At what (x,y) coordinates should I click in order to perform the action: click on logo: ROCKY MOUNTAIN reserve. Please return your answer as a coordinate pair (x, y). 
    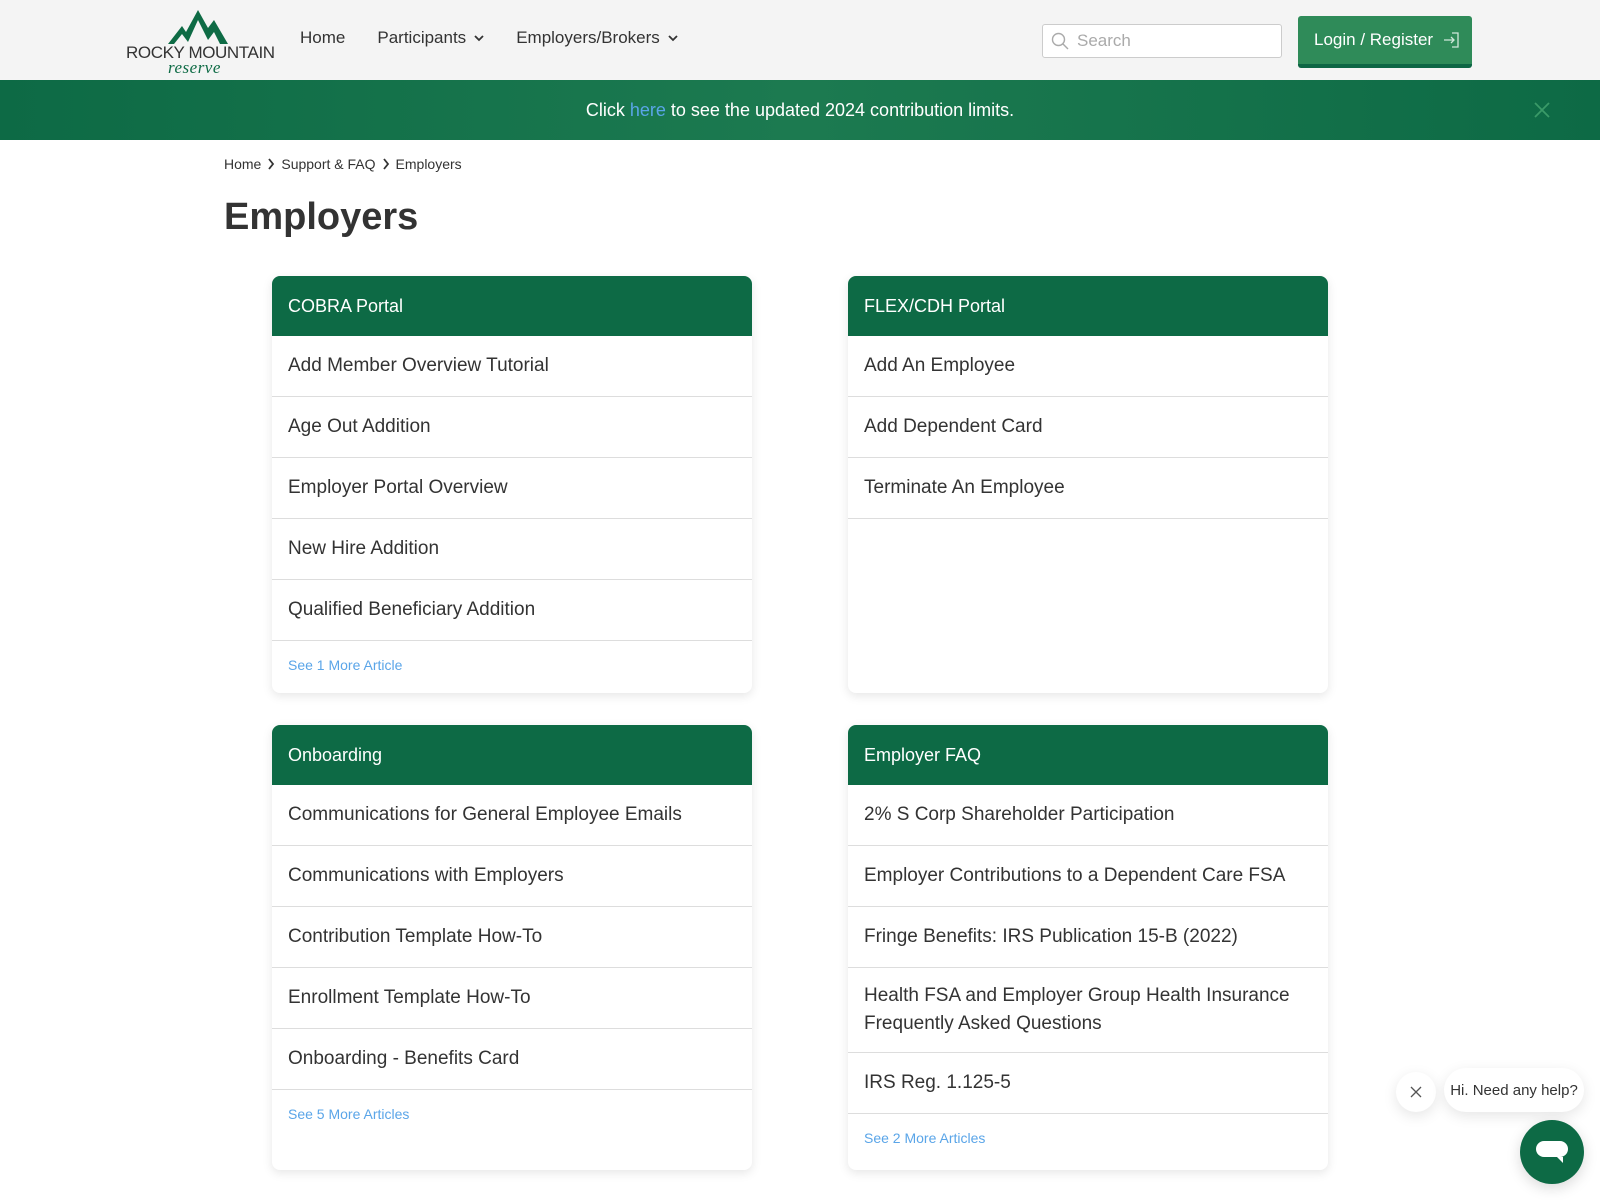
    Looking at the image, I should click on (200, 42).